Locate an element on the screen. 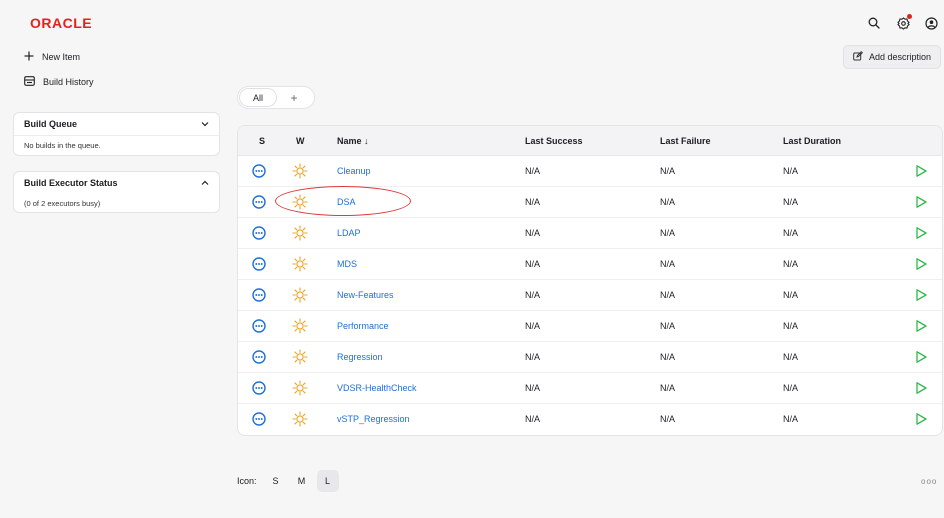 This screenshot has width=944, height=518. gear-icon is located at coordinates (903, 23).